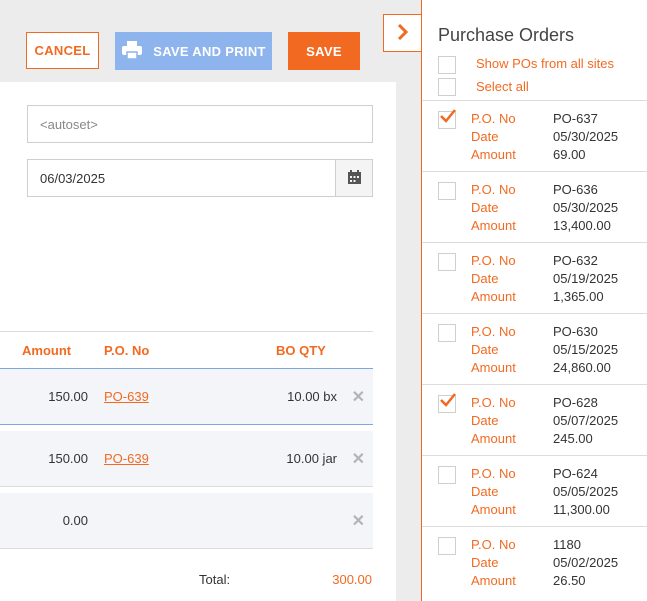  Describe the element at coordinates (502, 86) in the screenshot. I see `select-all-label: Select all` at that location.